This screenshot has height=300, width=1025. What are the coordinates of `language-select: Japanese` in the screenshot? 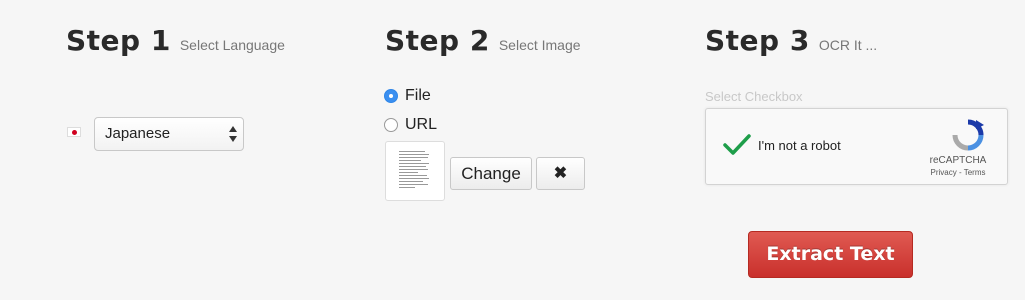 It's located at (169, 134).